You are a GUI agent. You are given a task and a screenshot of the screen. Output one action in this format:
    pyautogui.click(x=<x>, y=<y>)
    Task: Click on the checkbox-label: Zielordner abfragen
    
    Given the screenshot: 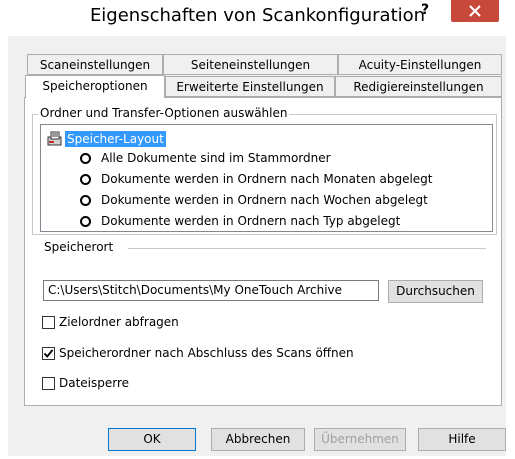 What is the action you would take?
    pyautogui.click(x=119, y=322)
    